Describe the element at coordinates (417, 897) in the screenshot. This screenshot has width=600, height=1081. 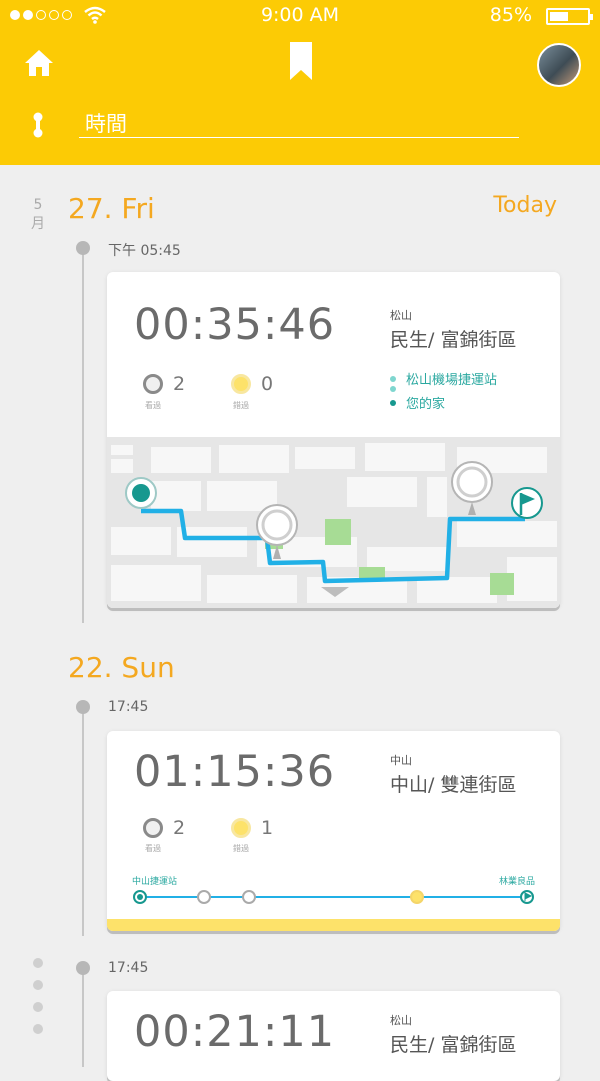
I see `missed-stop` at that location.